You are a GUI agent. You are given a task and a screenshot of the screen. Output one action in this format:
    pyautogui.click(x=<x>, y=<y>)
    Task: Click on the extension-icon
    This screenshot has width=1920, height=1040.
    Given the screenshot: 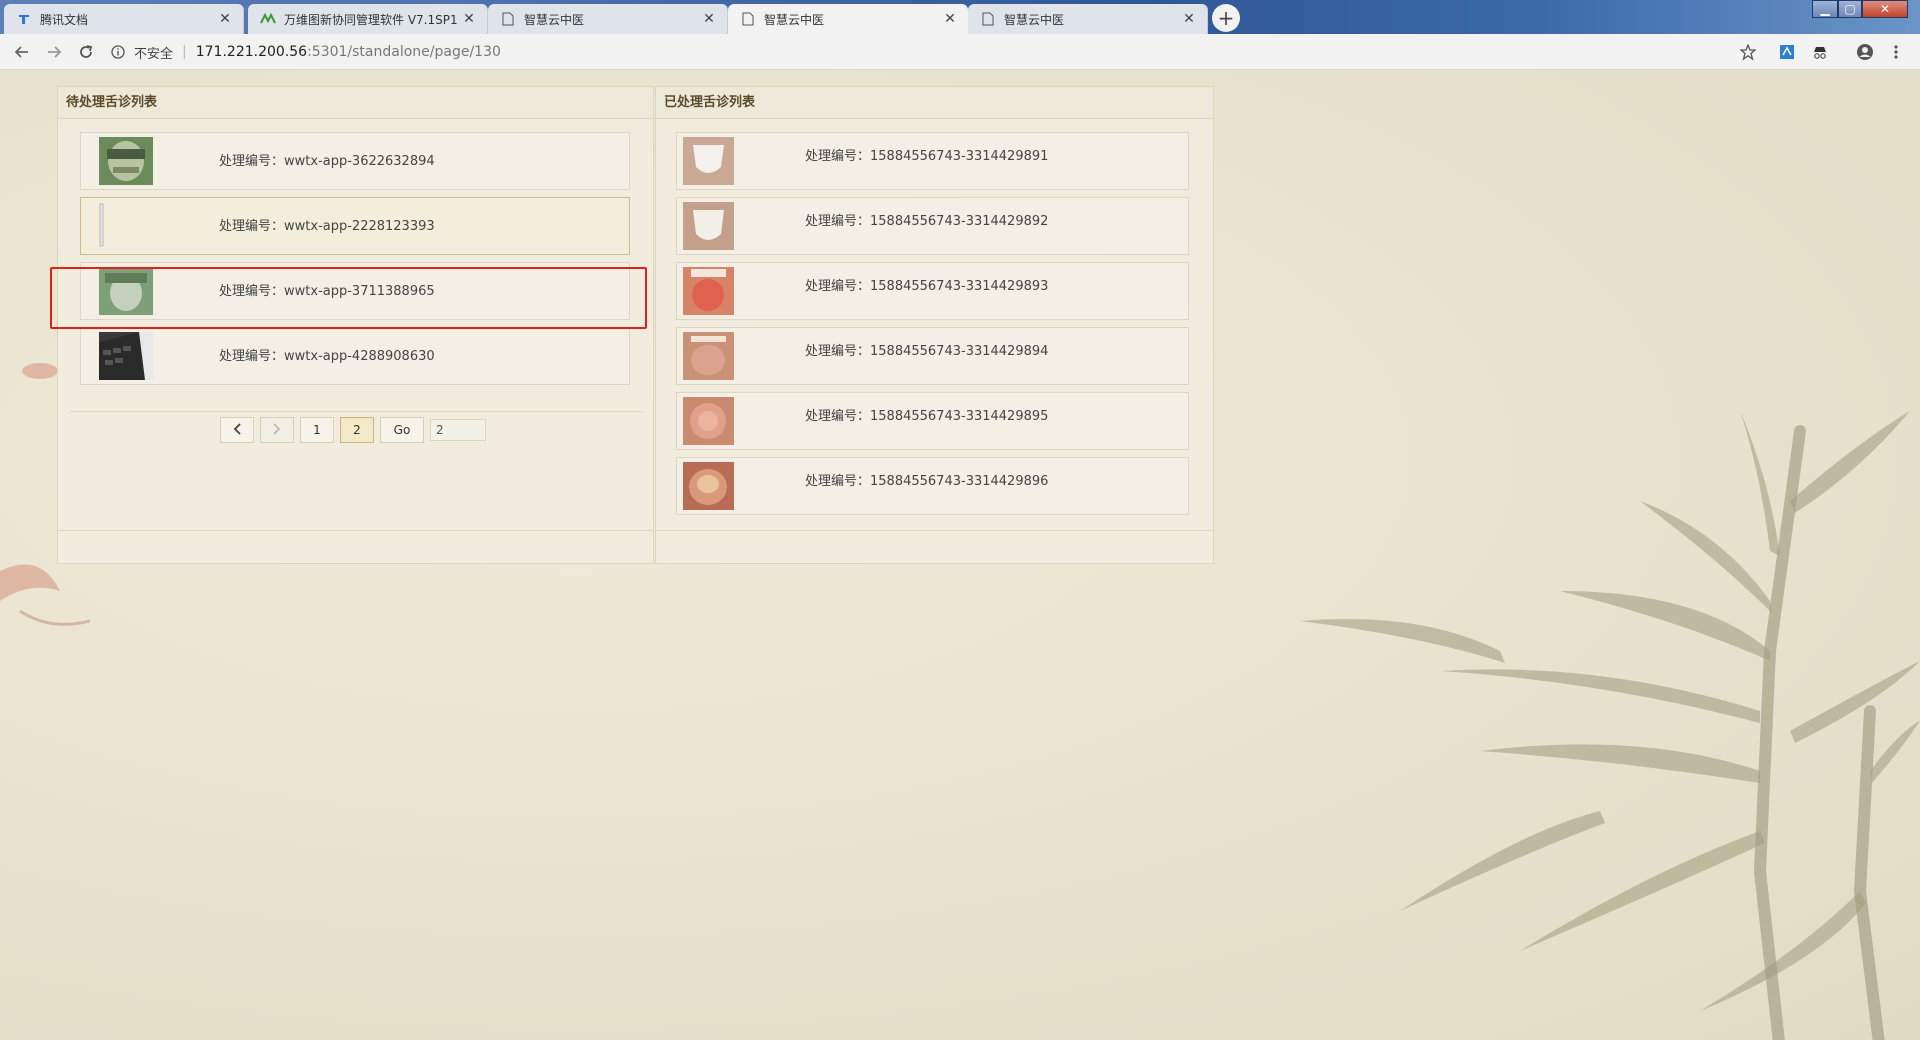 What is the action you would take?
    pyautogui.click(x=1787, y=52)
    